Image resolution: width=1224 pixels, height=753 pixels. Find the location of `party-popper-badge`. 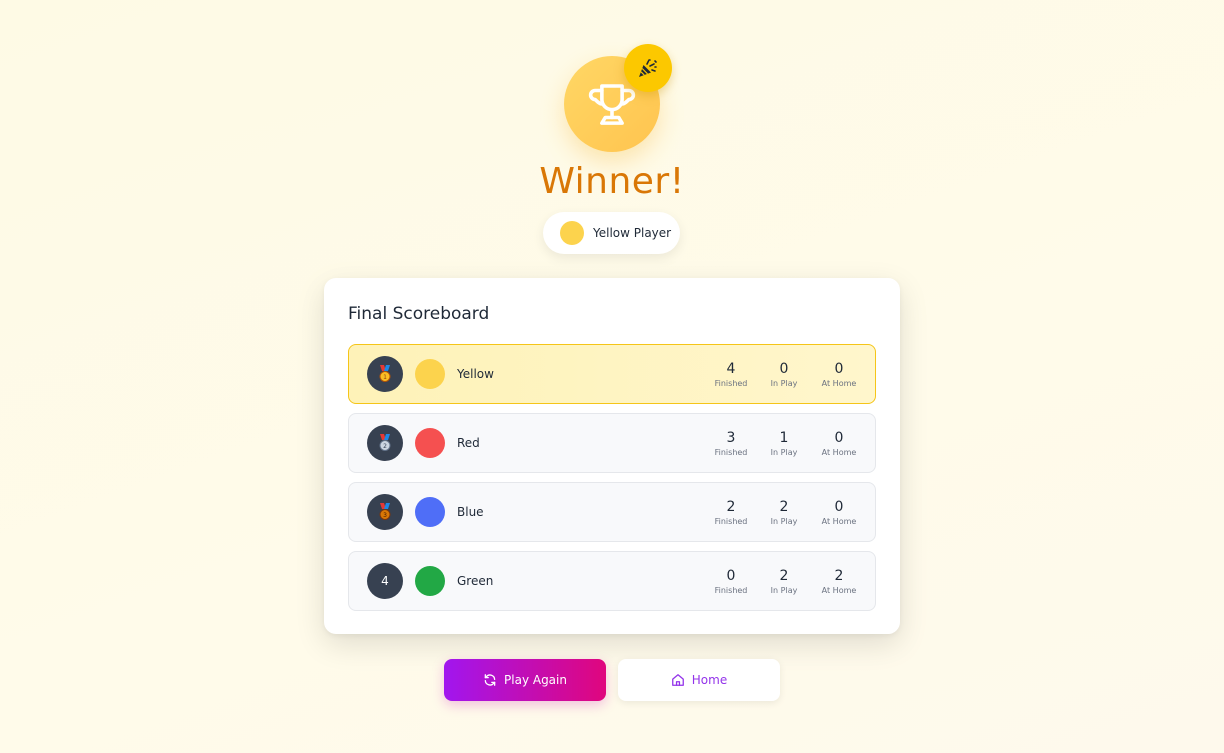

party-popper-badge is located at coordinates (648, 68).